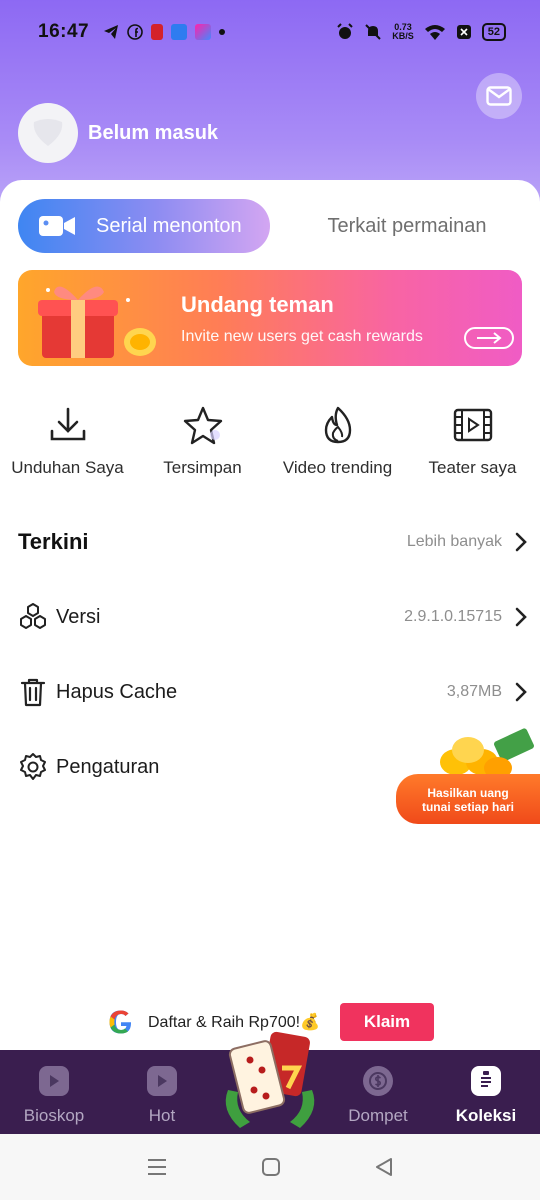  I want to click on notification-icons, so click(164, 32).